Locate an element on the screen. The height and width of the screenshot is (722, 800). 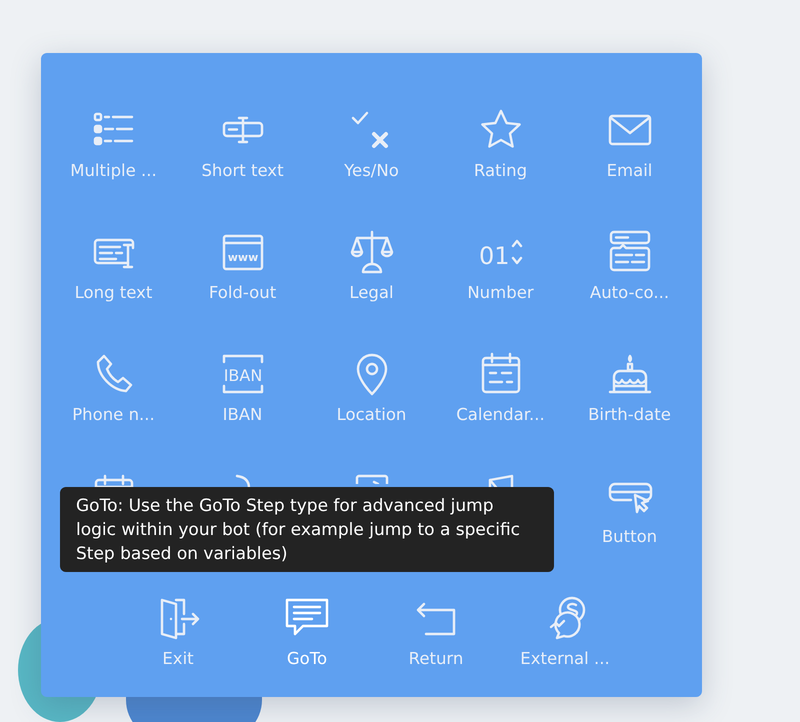
tooltip: GoTo: Use the GoTo Step type for advanced jump logic within your bot (for example jump to a specific Step based on variables) is located at coordinates (307, 529).